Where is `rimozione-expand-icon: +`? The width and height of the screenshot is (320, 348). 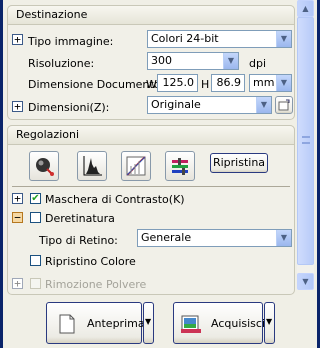
rimozione-expand-icon: + is located at coordinates (17, 283).